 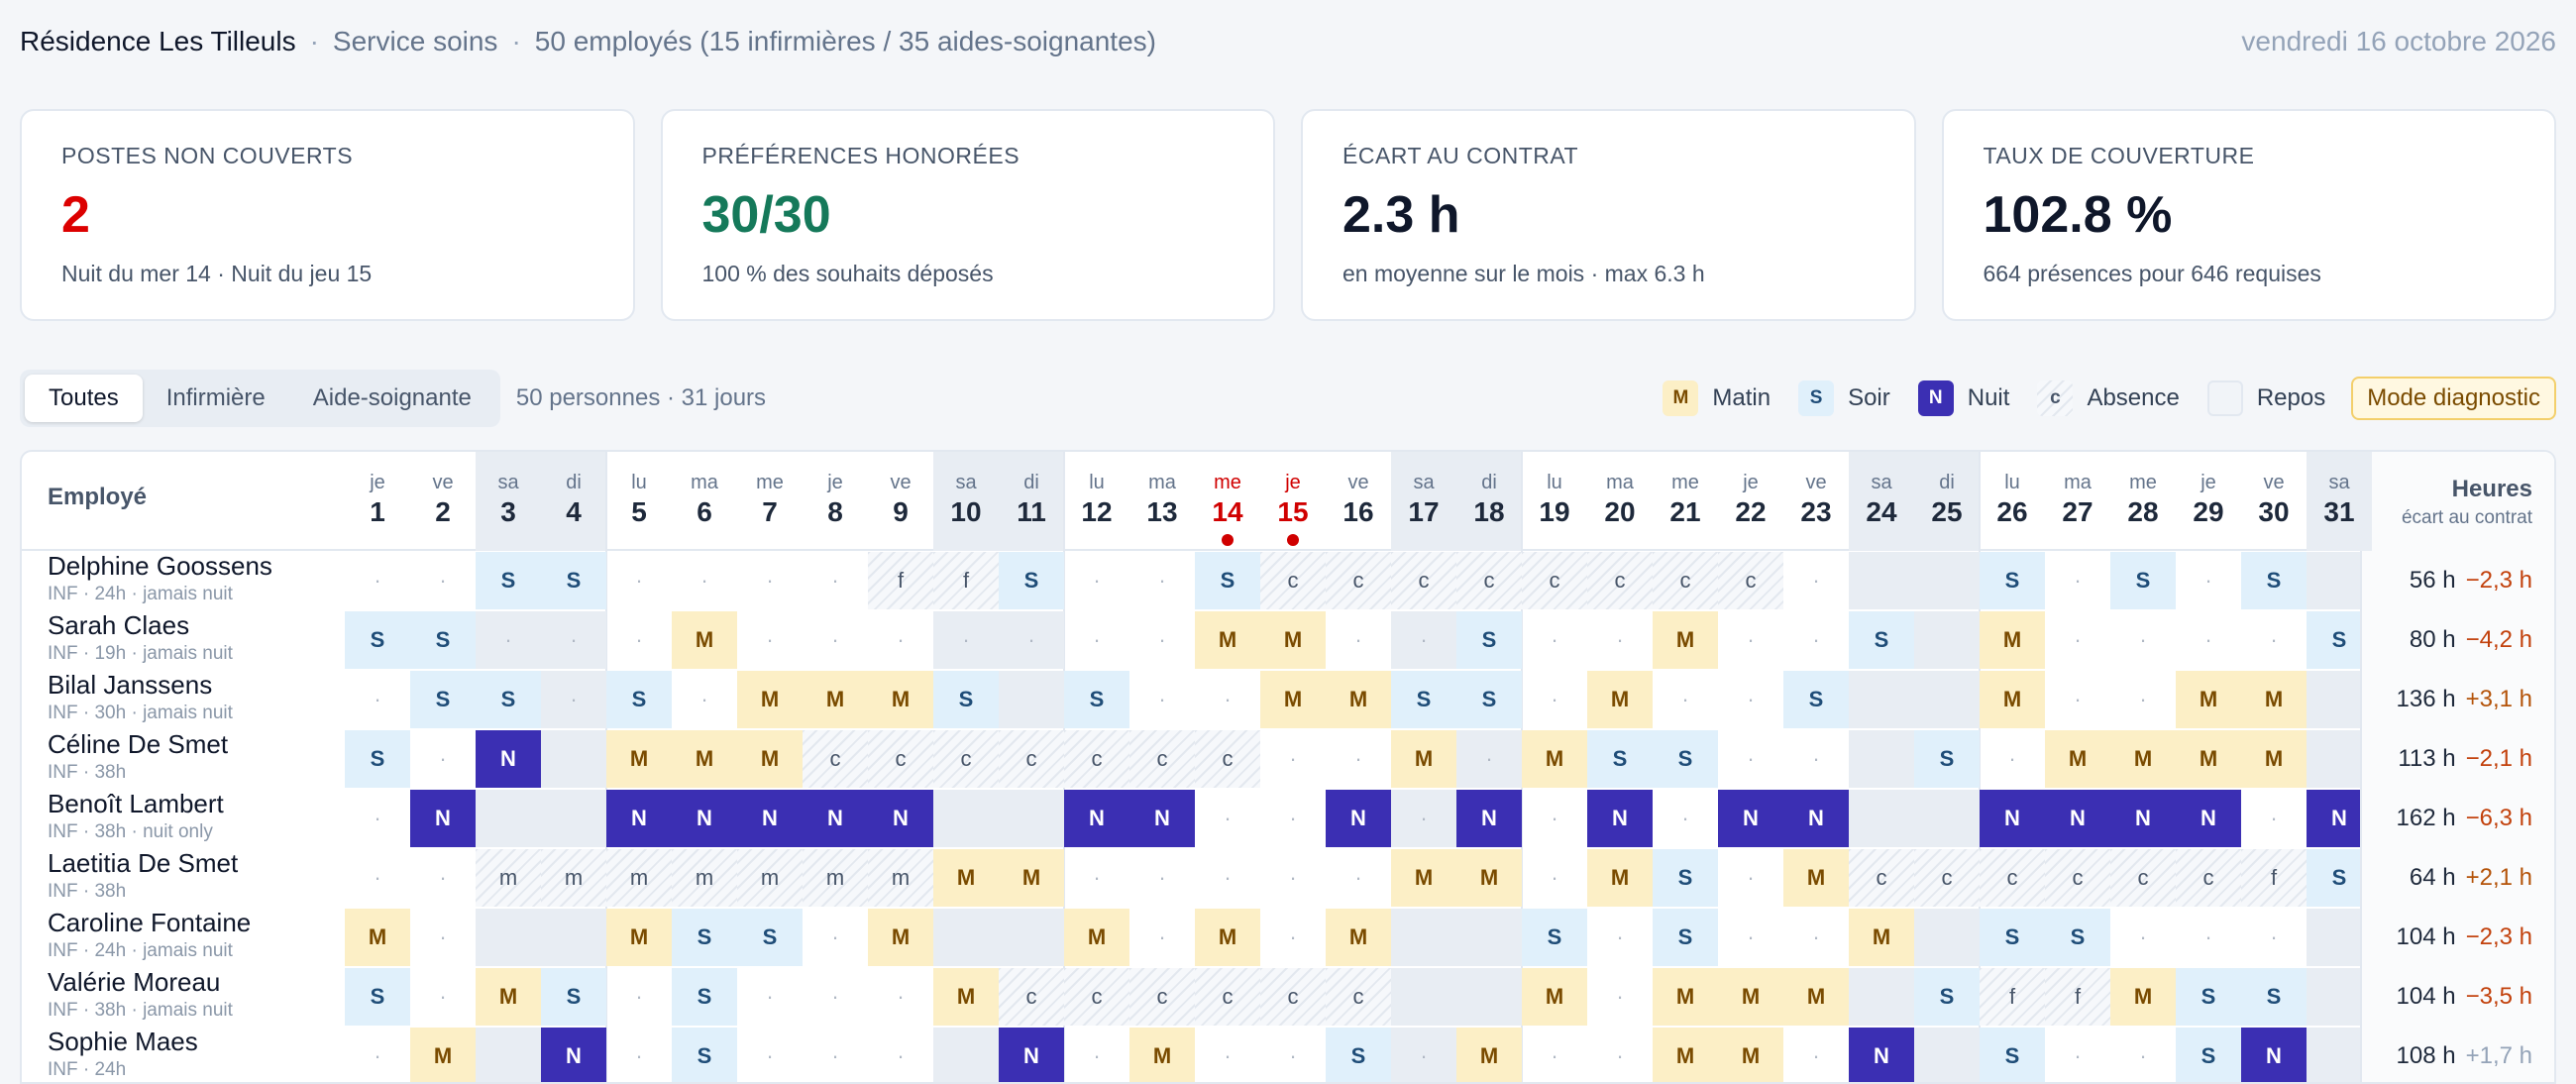 I want to click on employee-name: Benoît Lambert, so click(x=136, y=804).